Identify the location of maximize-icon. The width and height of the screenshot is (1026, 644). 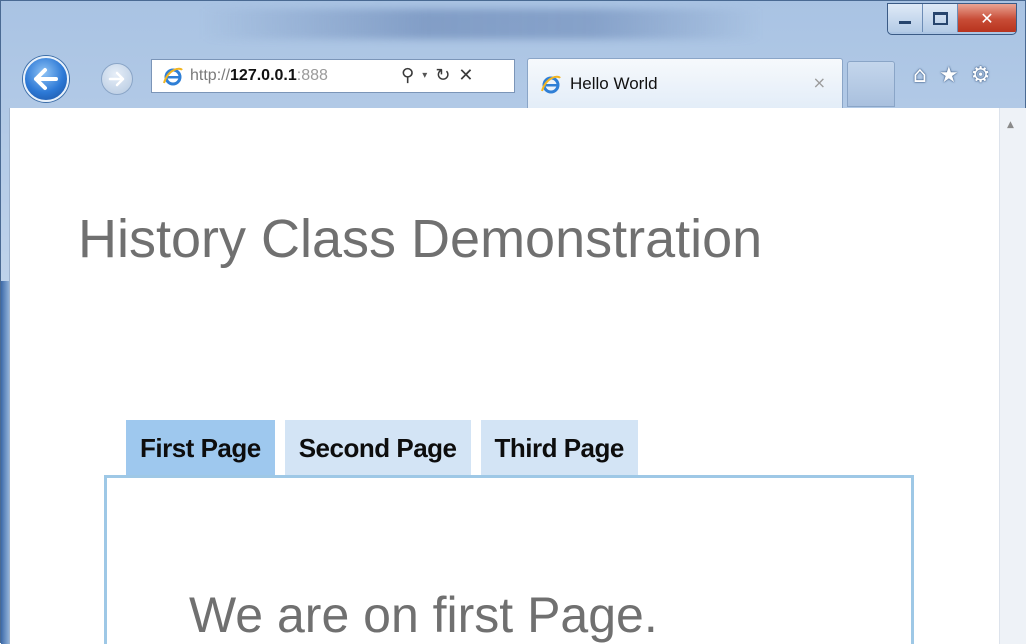
(940, 18).